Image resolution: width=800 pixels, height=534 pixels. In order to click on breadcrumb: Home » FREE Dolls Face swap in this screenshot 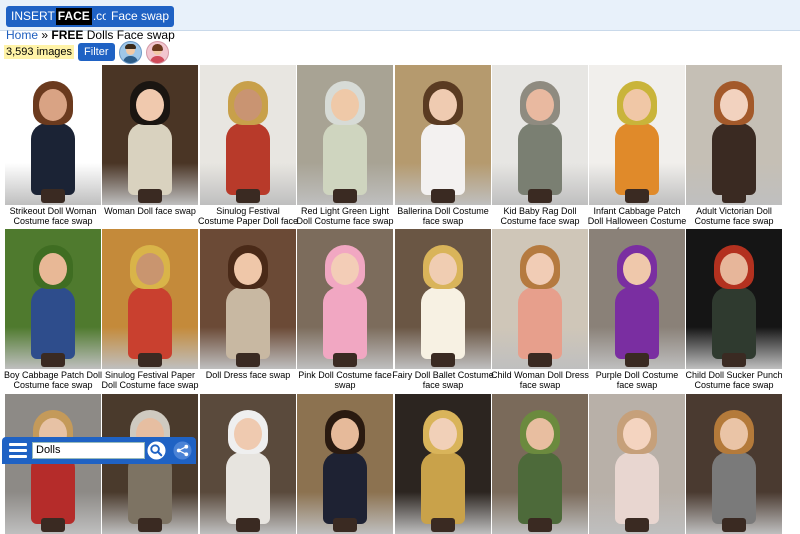, I will do `click(90, 35)`.